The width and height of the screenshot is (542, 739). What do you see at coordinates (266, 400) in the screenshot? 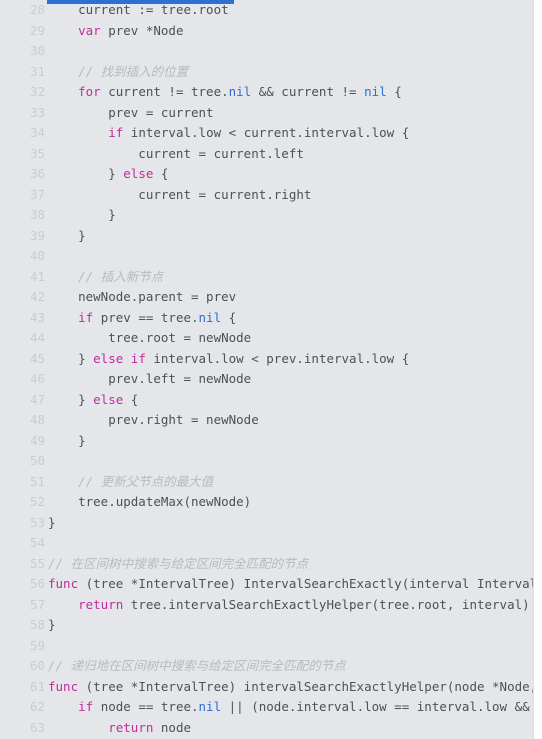
I see `code-line: 47 } else {` at bounding box center [266, 400].